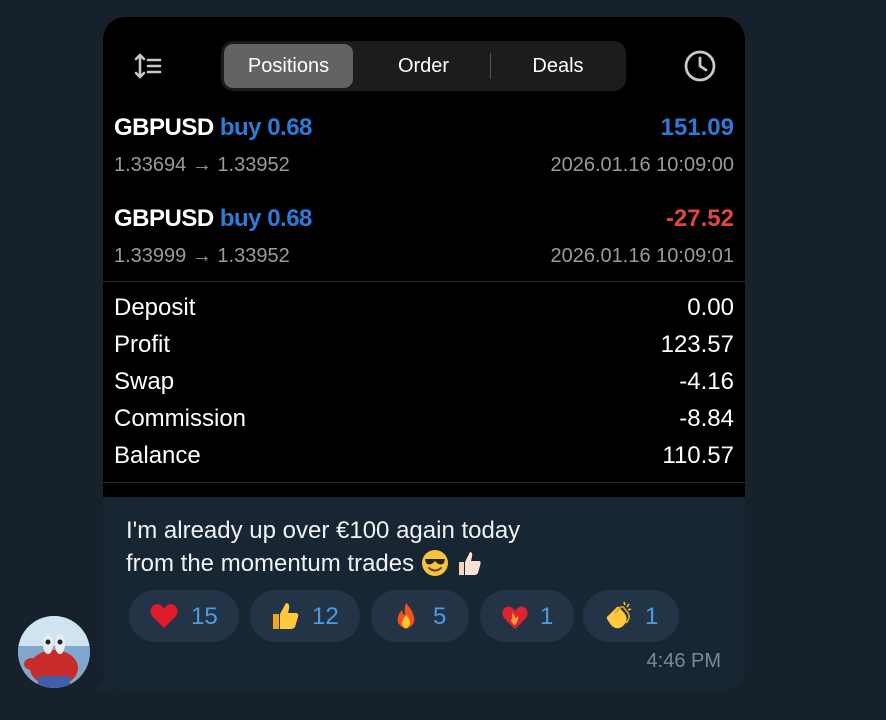 The width and height of the screenshot is (886, 720). I want to click on thumbs-up-icon, so click(286, 616).